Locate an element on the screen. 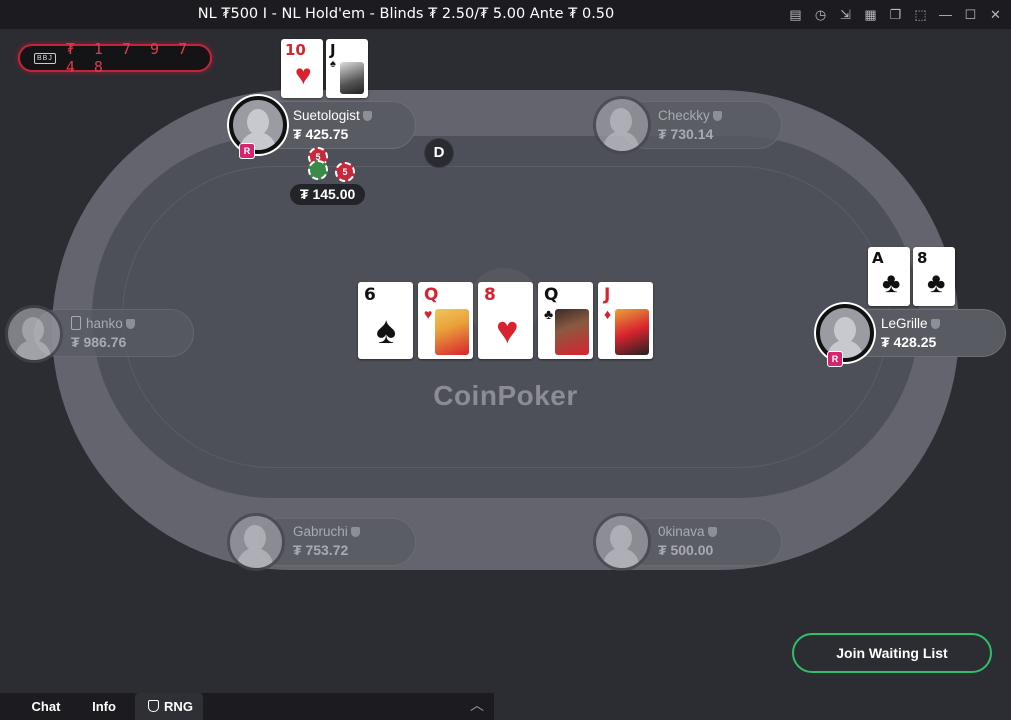  player-name-text: LeGrille is located at coordinates (904, 323).